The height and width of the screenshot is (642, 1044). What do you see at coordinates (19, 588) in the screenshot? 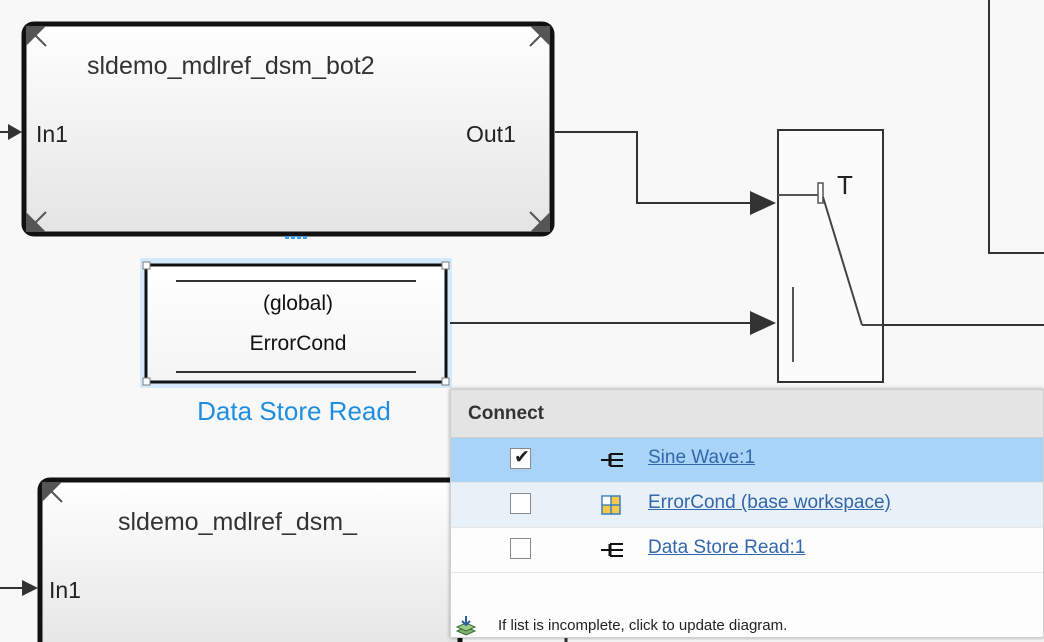
I see `bottom-in-arrow` at bounding box center [19, 588].